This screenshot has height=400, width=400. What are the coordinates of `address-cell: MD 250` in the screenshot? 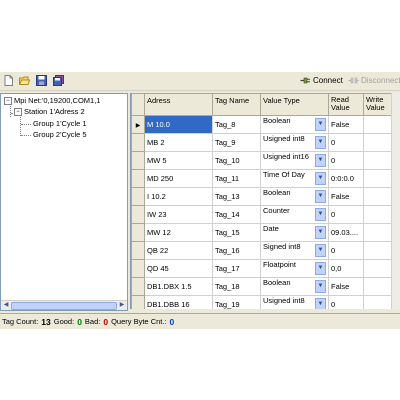 It's located at (178, 178).